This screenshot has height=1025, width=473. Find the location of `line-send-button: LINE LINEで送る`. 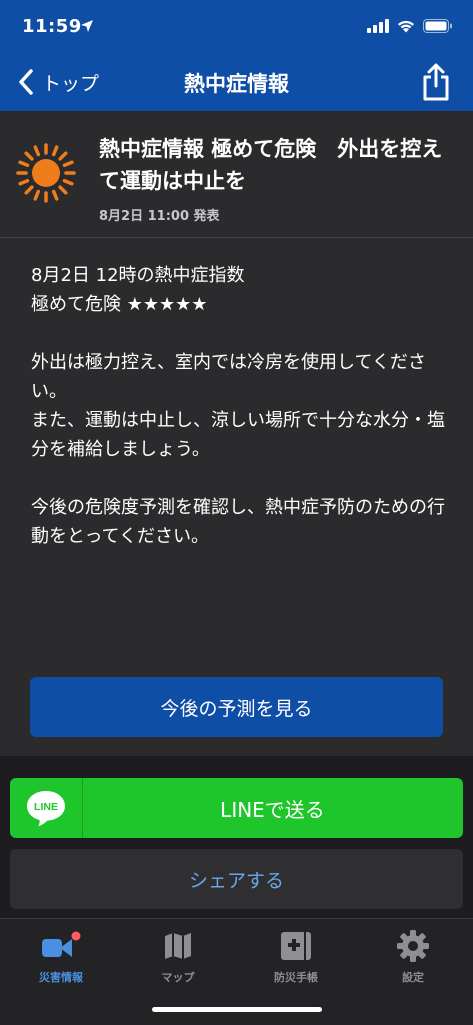

line-send-button: LINE LINEで送る is located at coordinates (236, 808).